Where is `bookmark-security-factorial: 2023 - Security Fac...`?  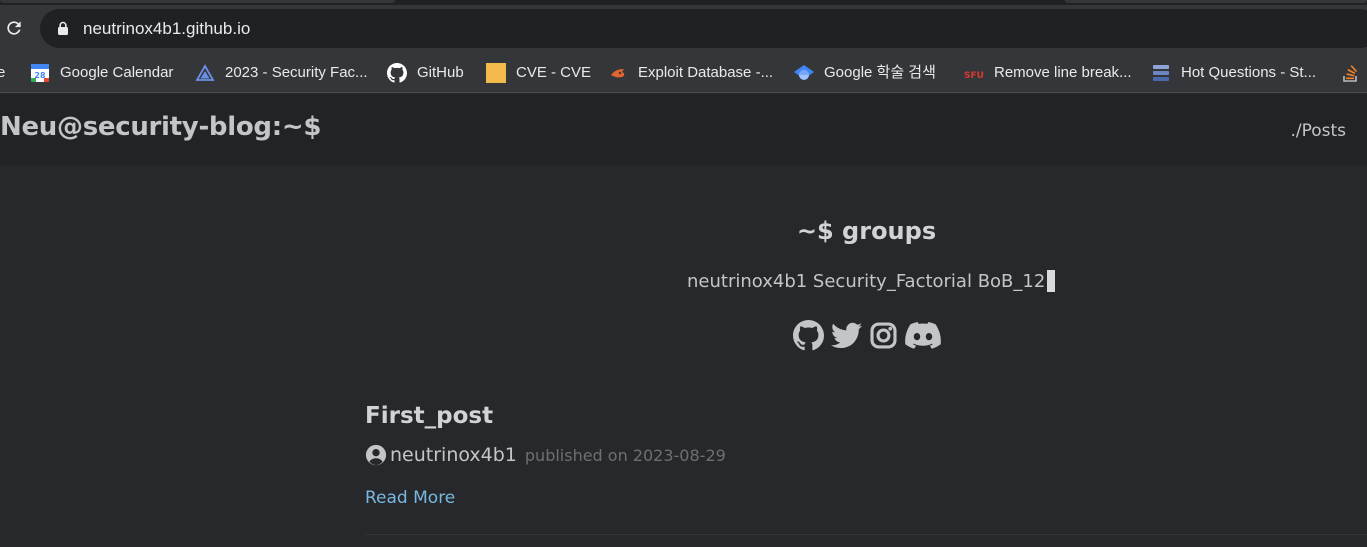
bookmark-security-factorial: 2023 - Security Fac... is located at coordinates (281, 73).